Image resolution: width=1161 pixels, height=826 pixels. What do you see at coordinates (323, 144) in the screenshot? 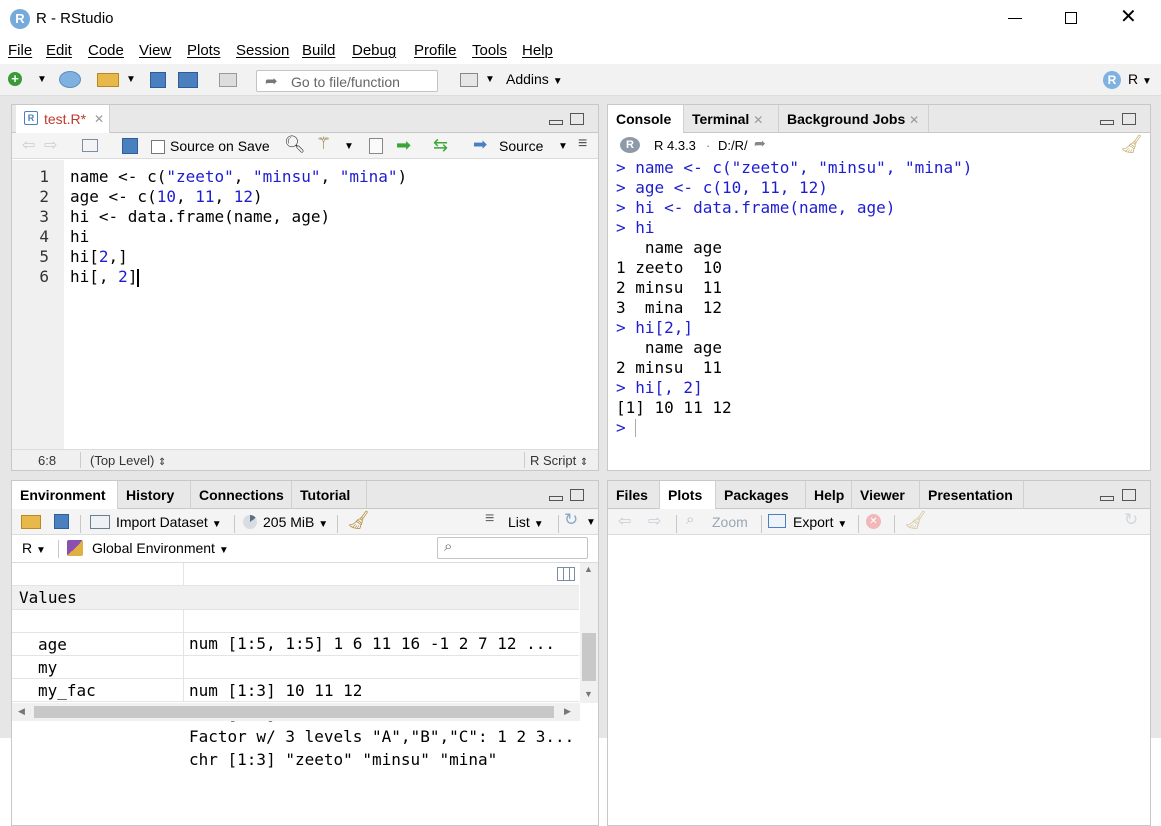
I see `code-tools-wand-icon: ⚚` at bounding box center [323, 144].